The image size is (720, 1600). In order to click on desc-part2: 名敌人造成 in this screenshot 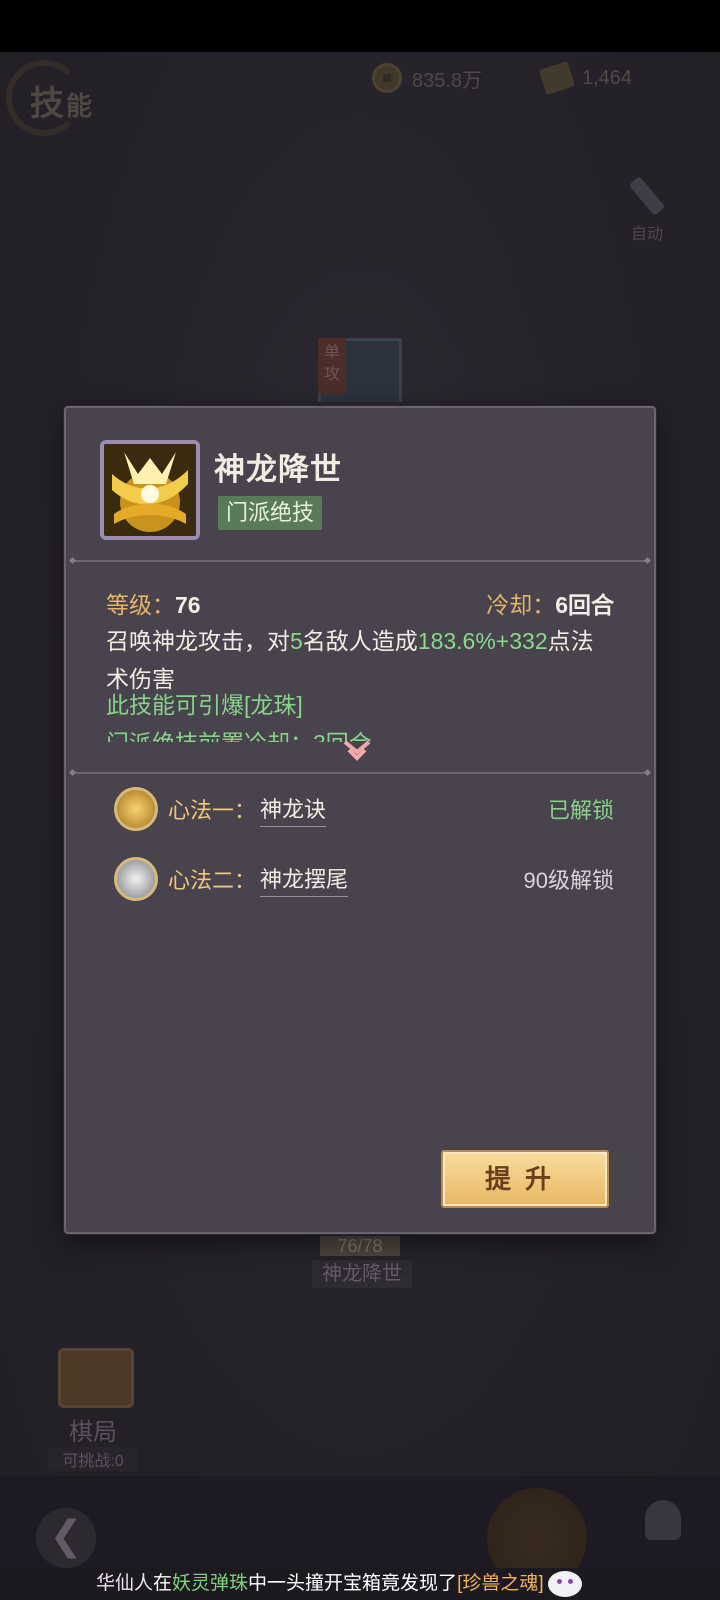, I will do `click(360, 641)`.